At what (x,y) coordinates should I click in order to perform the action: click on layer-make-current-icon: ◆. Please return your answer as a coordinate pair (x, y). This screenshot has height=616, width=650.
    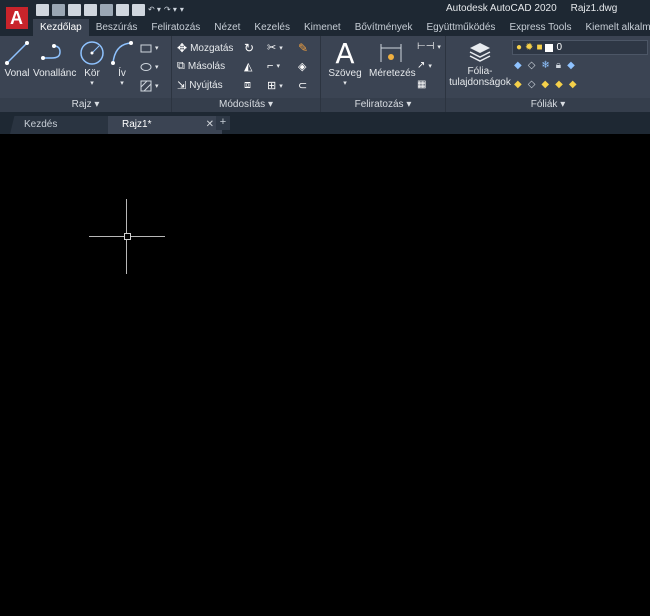
    Looking at the image, I should click on (571, 65).